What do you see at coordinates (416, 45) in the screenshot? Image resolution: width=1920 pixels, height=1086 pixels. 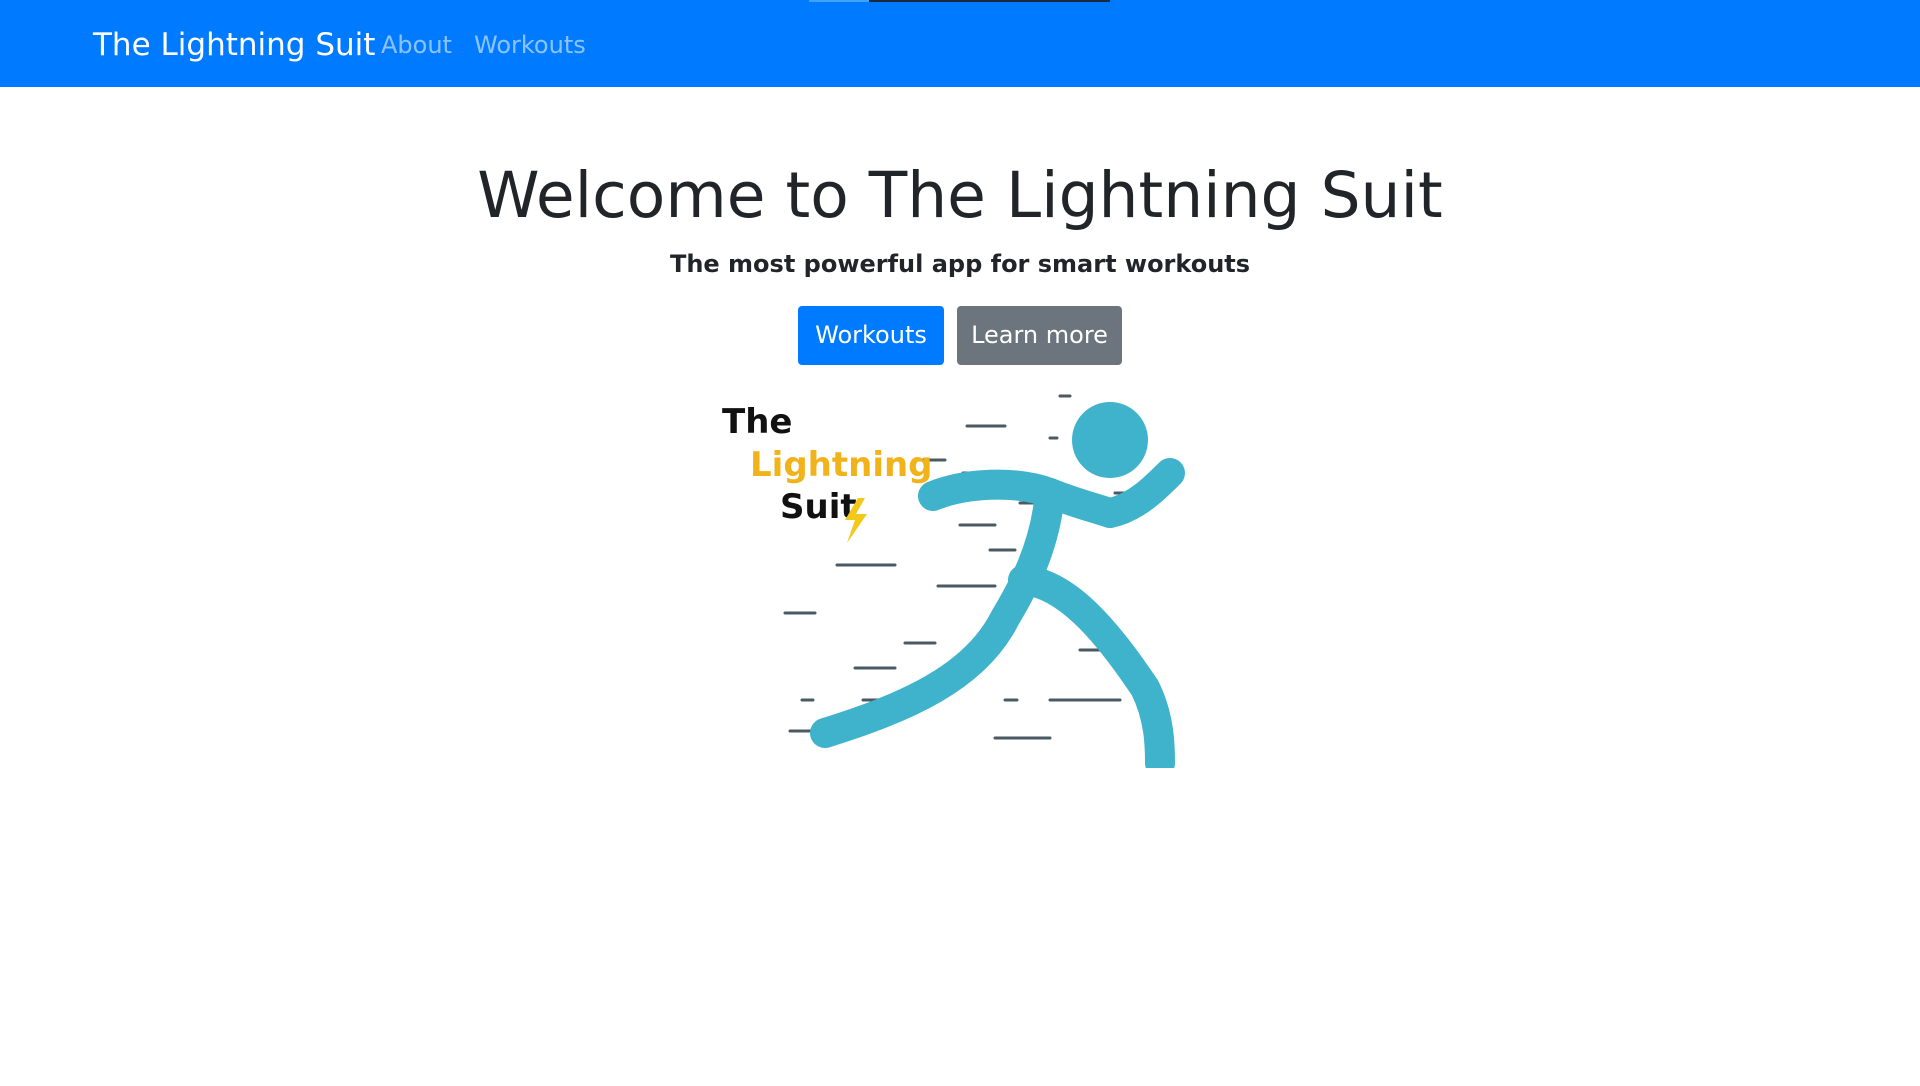 I see `nav-link-about: About` at bounding box center [416, 45].